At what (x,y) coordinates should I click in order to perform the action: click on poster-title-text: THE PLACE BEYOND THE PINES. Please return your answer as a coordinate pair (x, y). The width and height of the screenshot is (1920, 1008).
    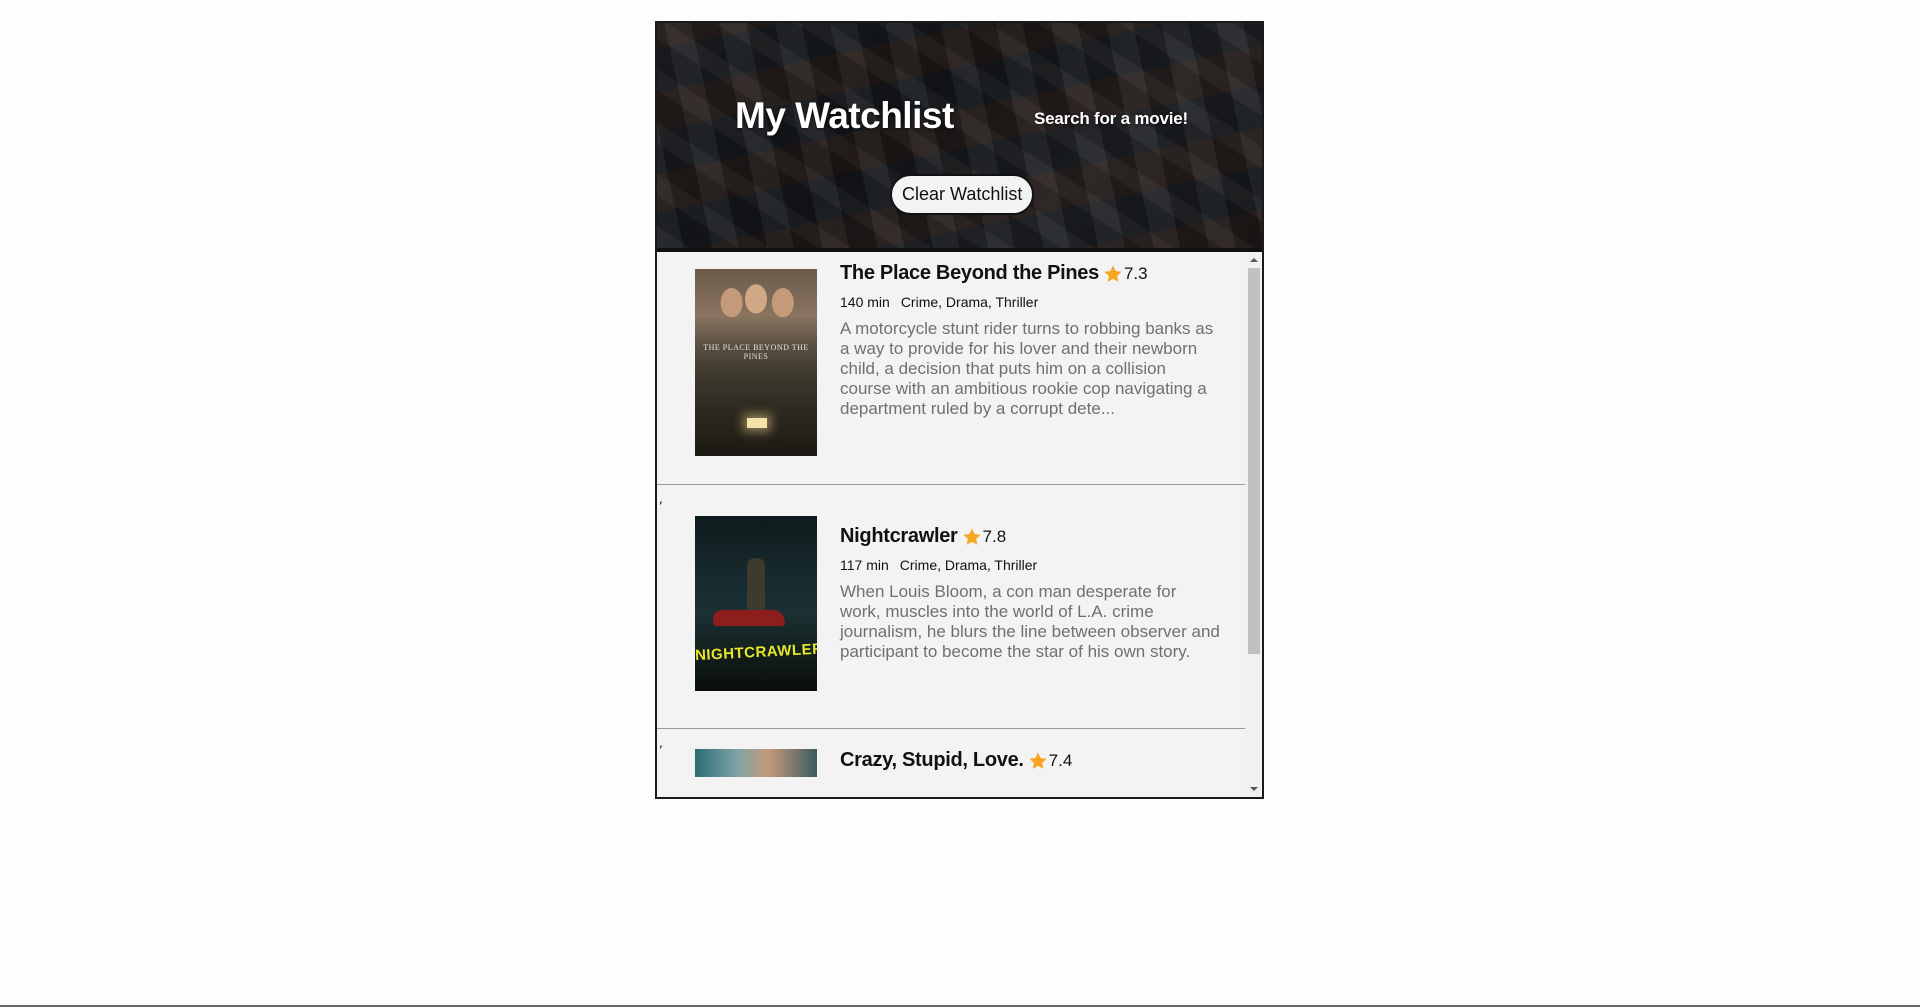
    Looking at the image, I should click on (756, 352).